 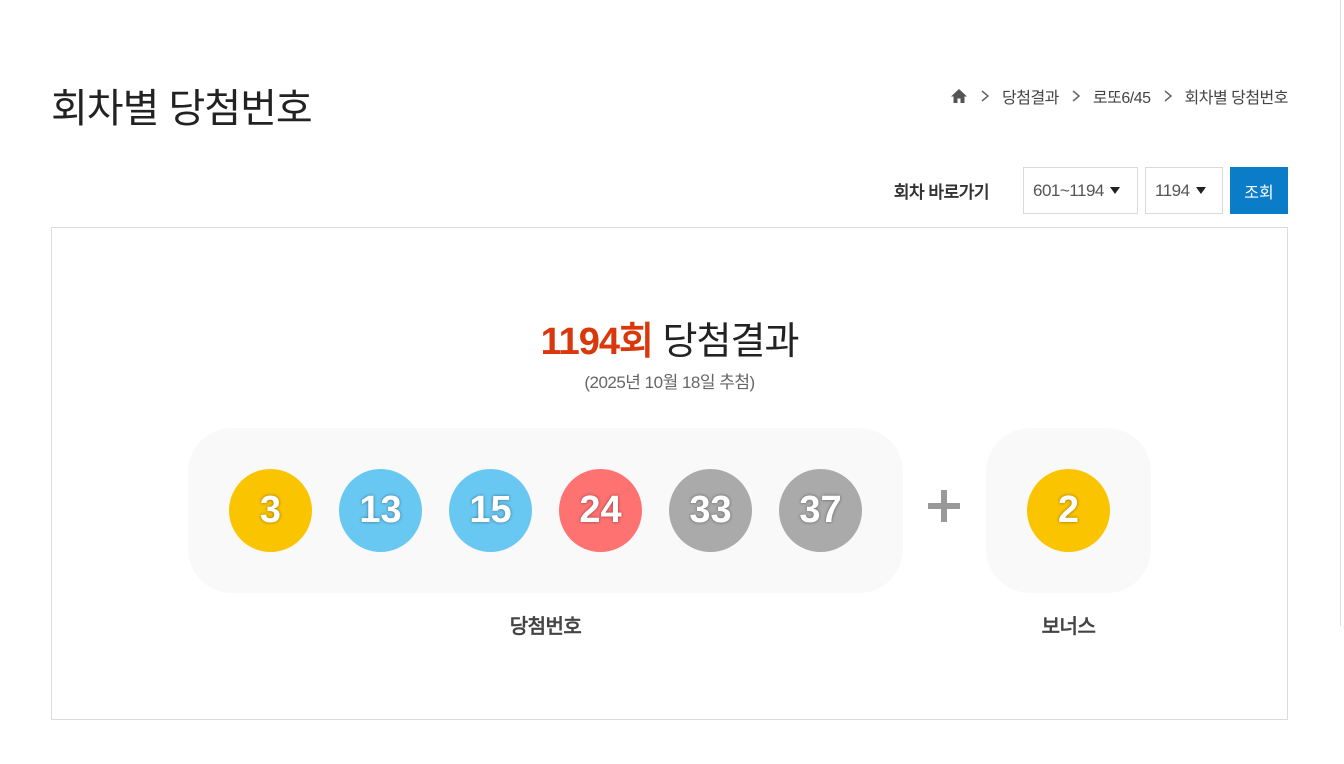 What do you see at coordinates (820, 510) in the screenshot?
I see `winning-ball: 37` at bounding box center [820, 510].